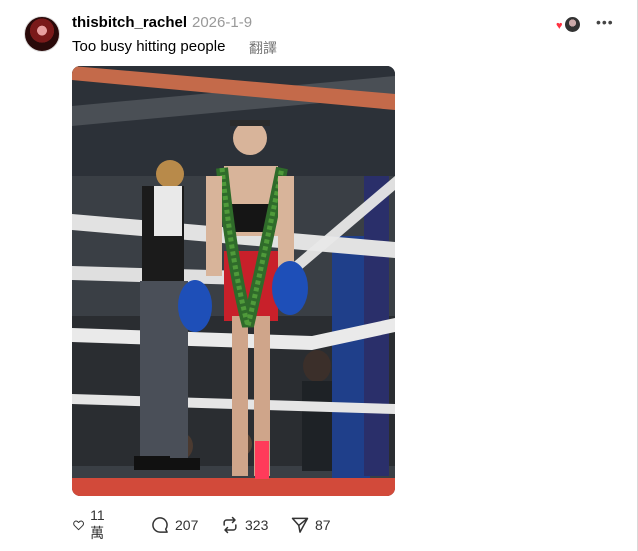 This screenshot has height=551, width=638. What do you see at coordinates (230, 525) in the screenshot?
I see `repost-icon` at bounding box center [230, 525].